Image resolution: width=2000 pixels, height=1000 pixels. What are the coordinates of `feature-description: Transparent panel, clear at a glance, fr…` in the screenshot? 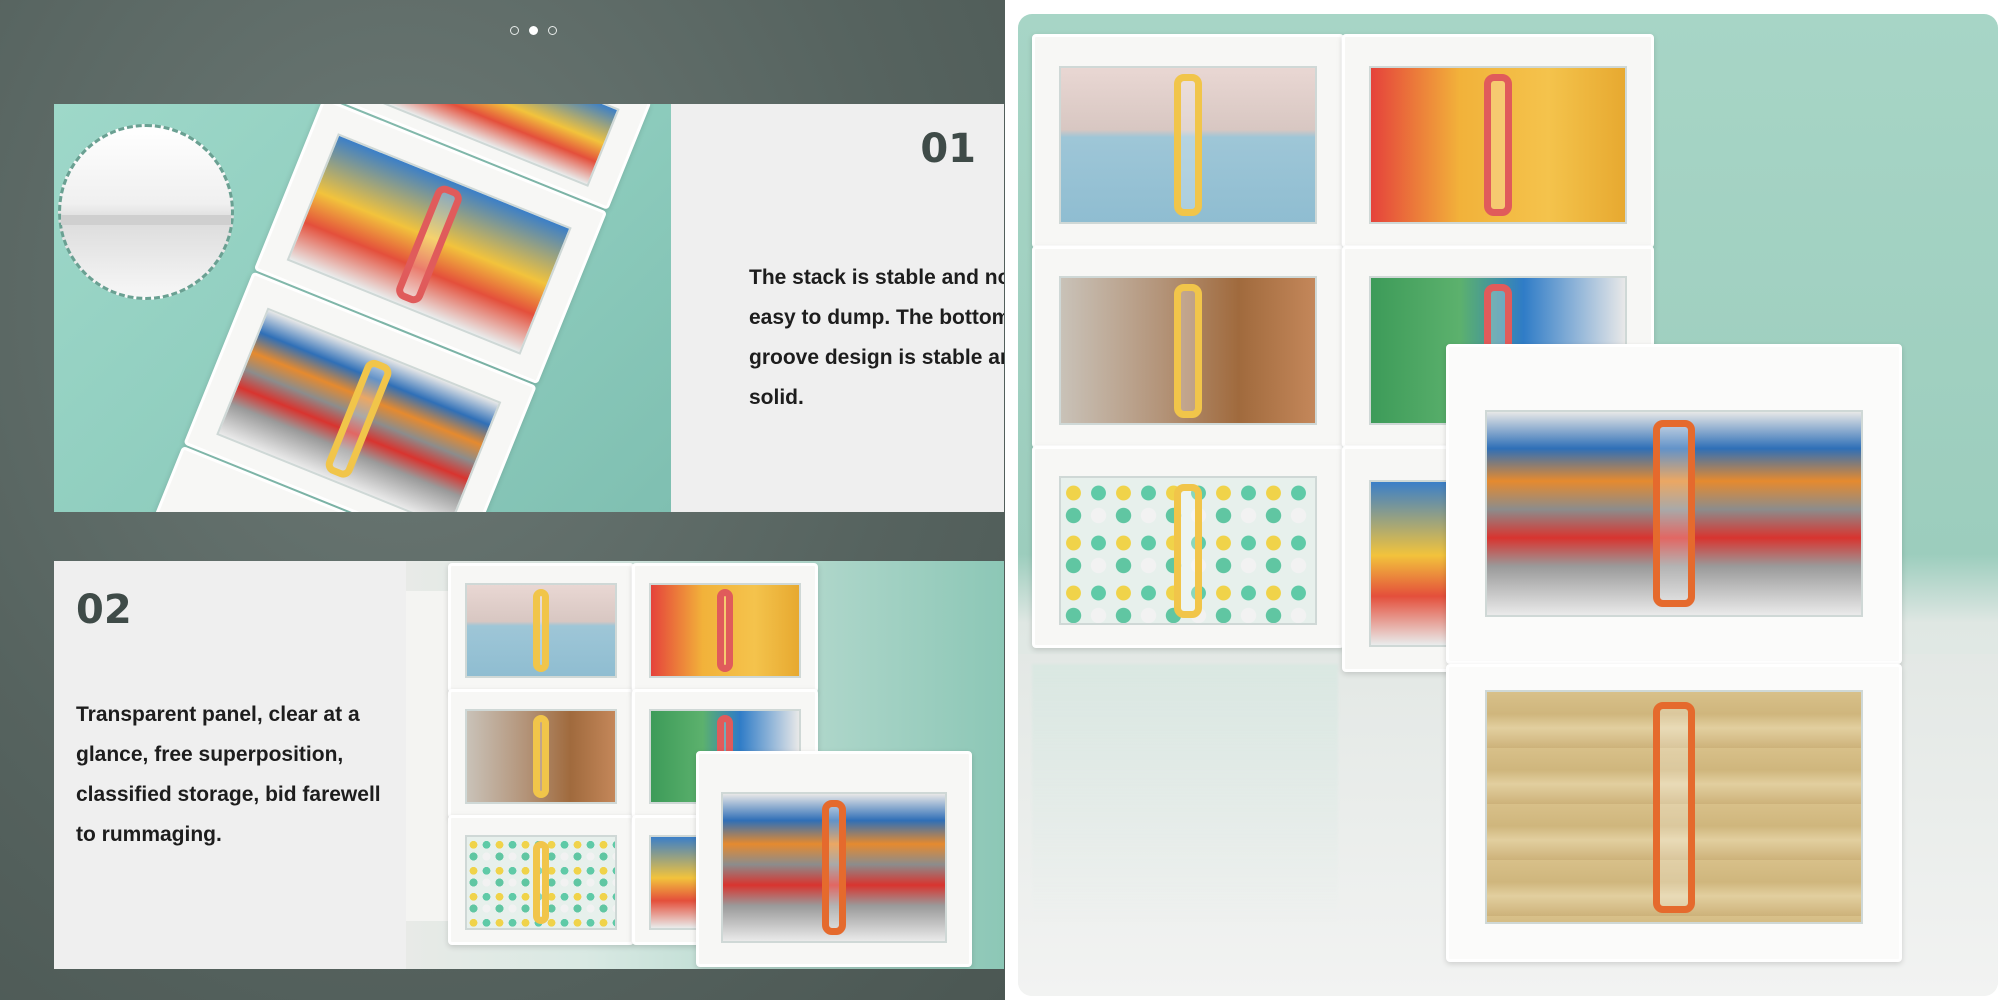 It's located at (228, 774).